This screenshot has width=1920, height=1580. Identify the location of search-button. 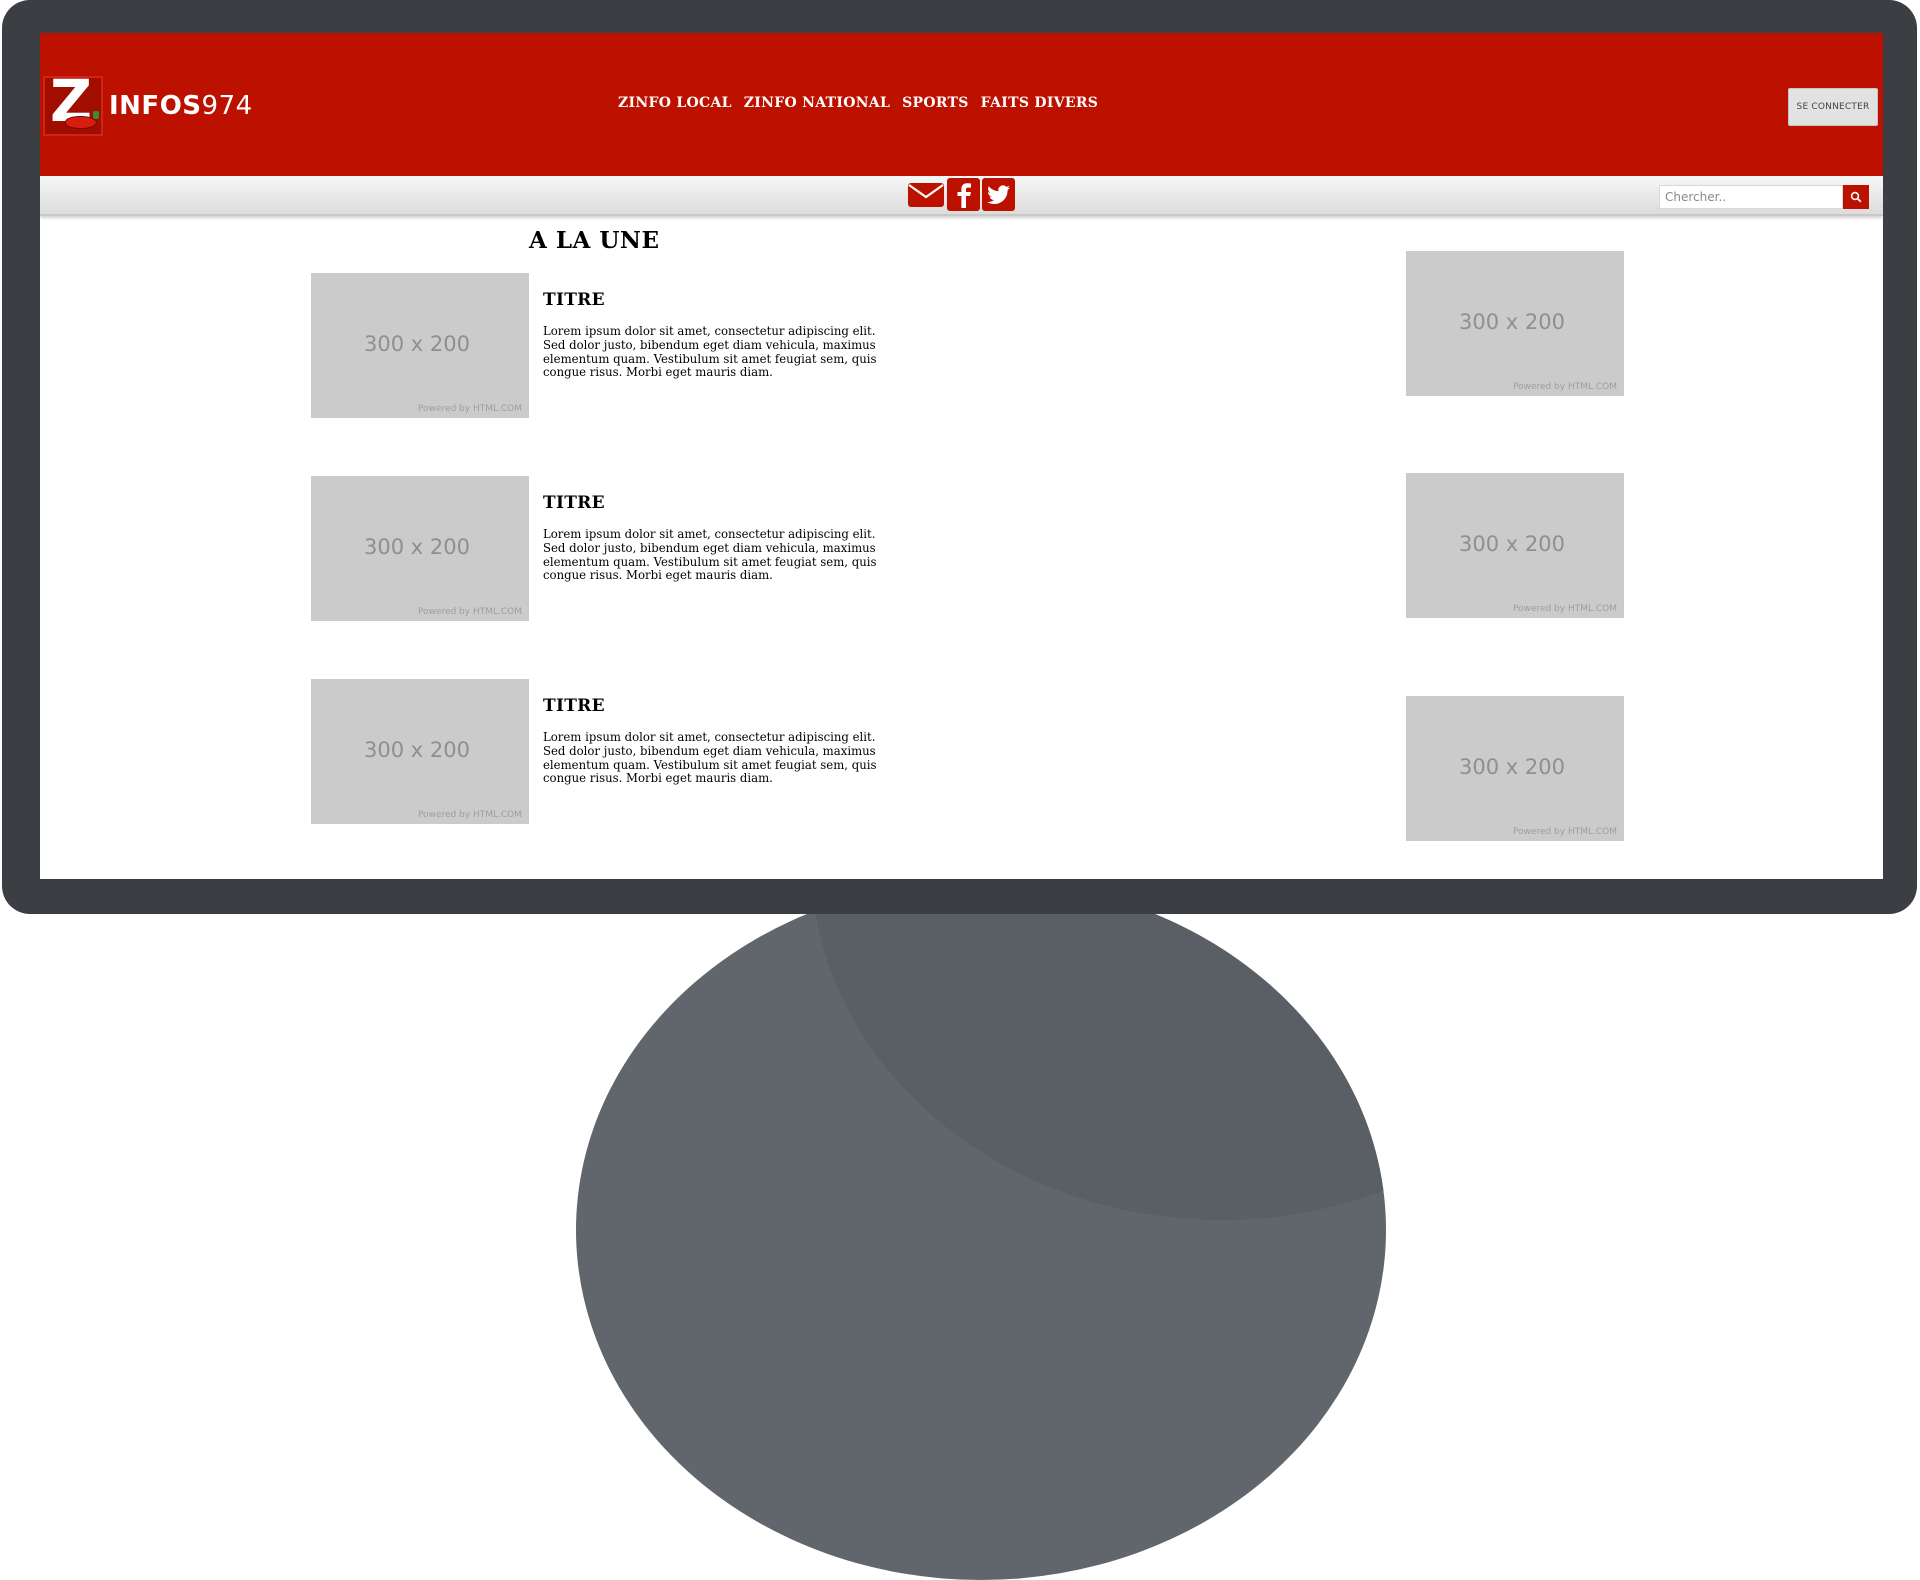
(1856, 197).